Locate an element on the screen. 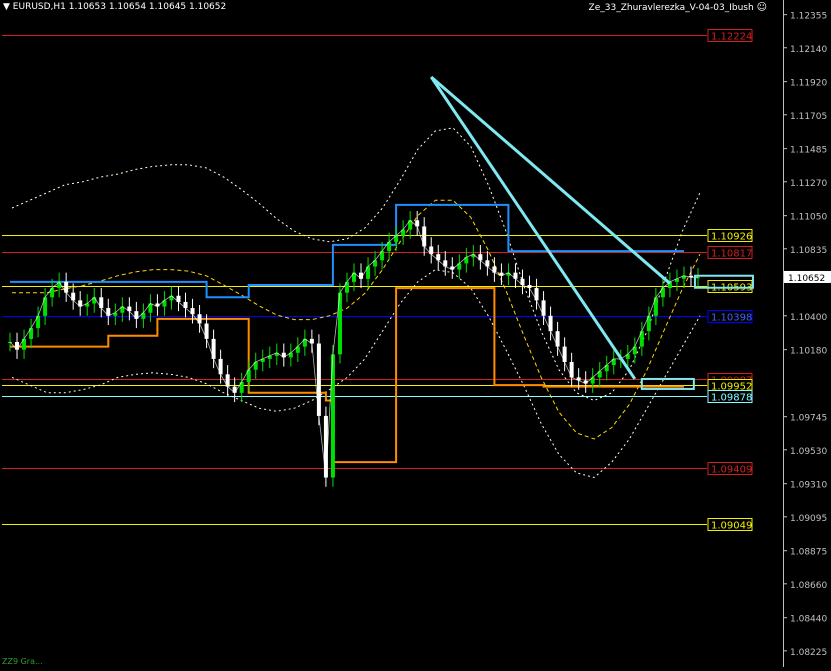  axis-tick-label: 1.09095 is located at coordinates (808, 519).